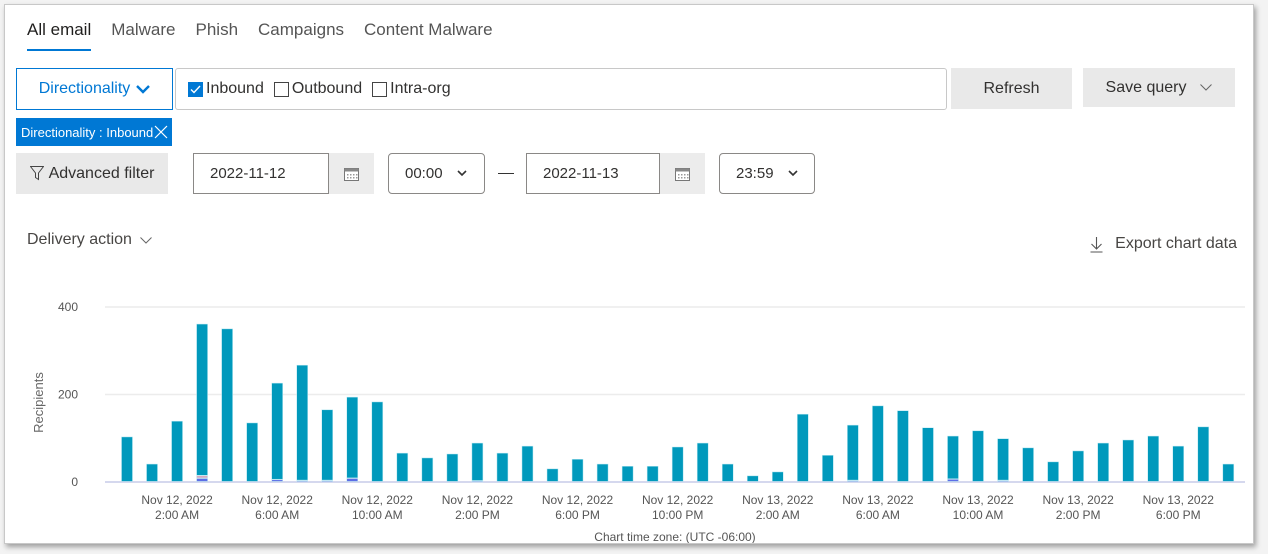 This screenshot has height=554, width=1268. Describe the element at coordinates (1011, 88) in the screenshot. I see `refresh-button: Refresh` at that location.